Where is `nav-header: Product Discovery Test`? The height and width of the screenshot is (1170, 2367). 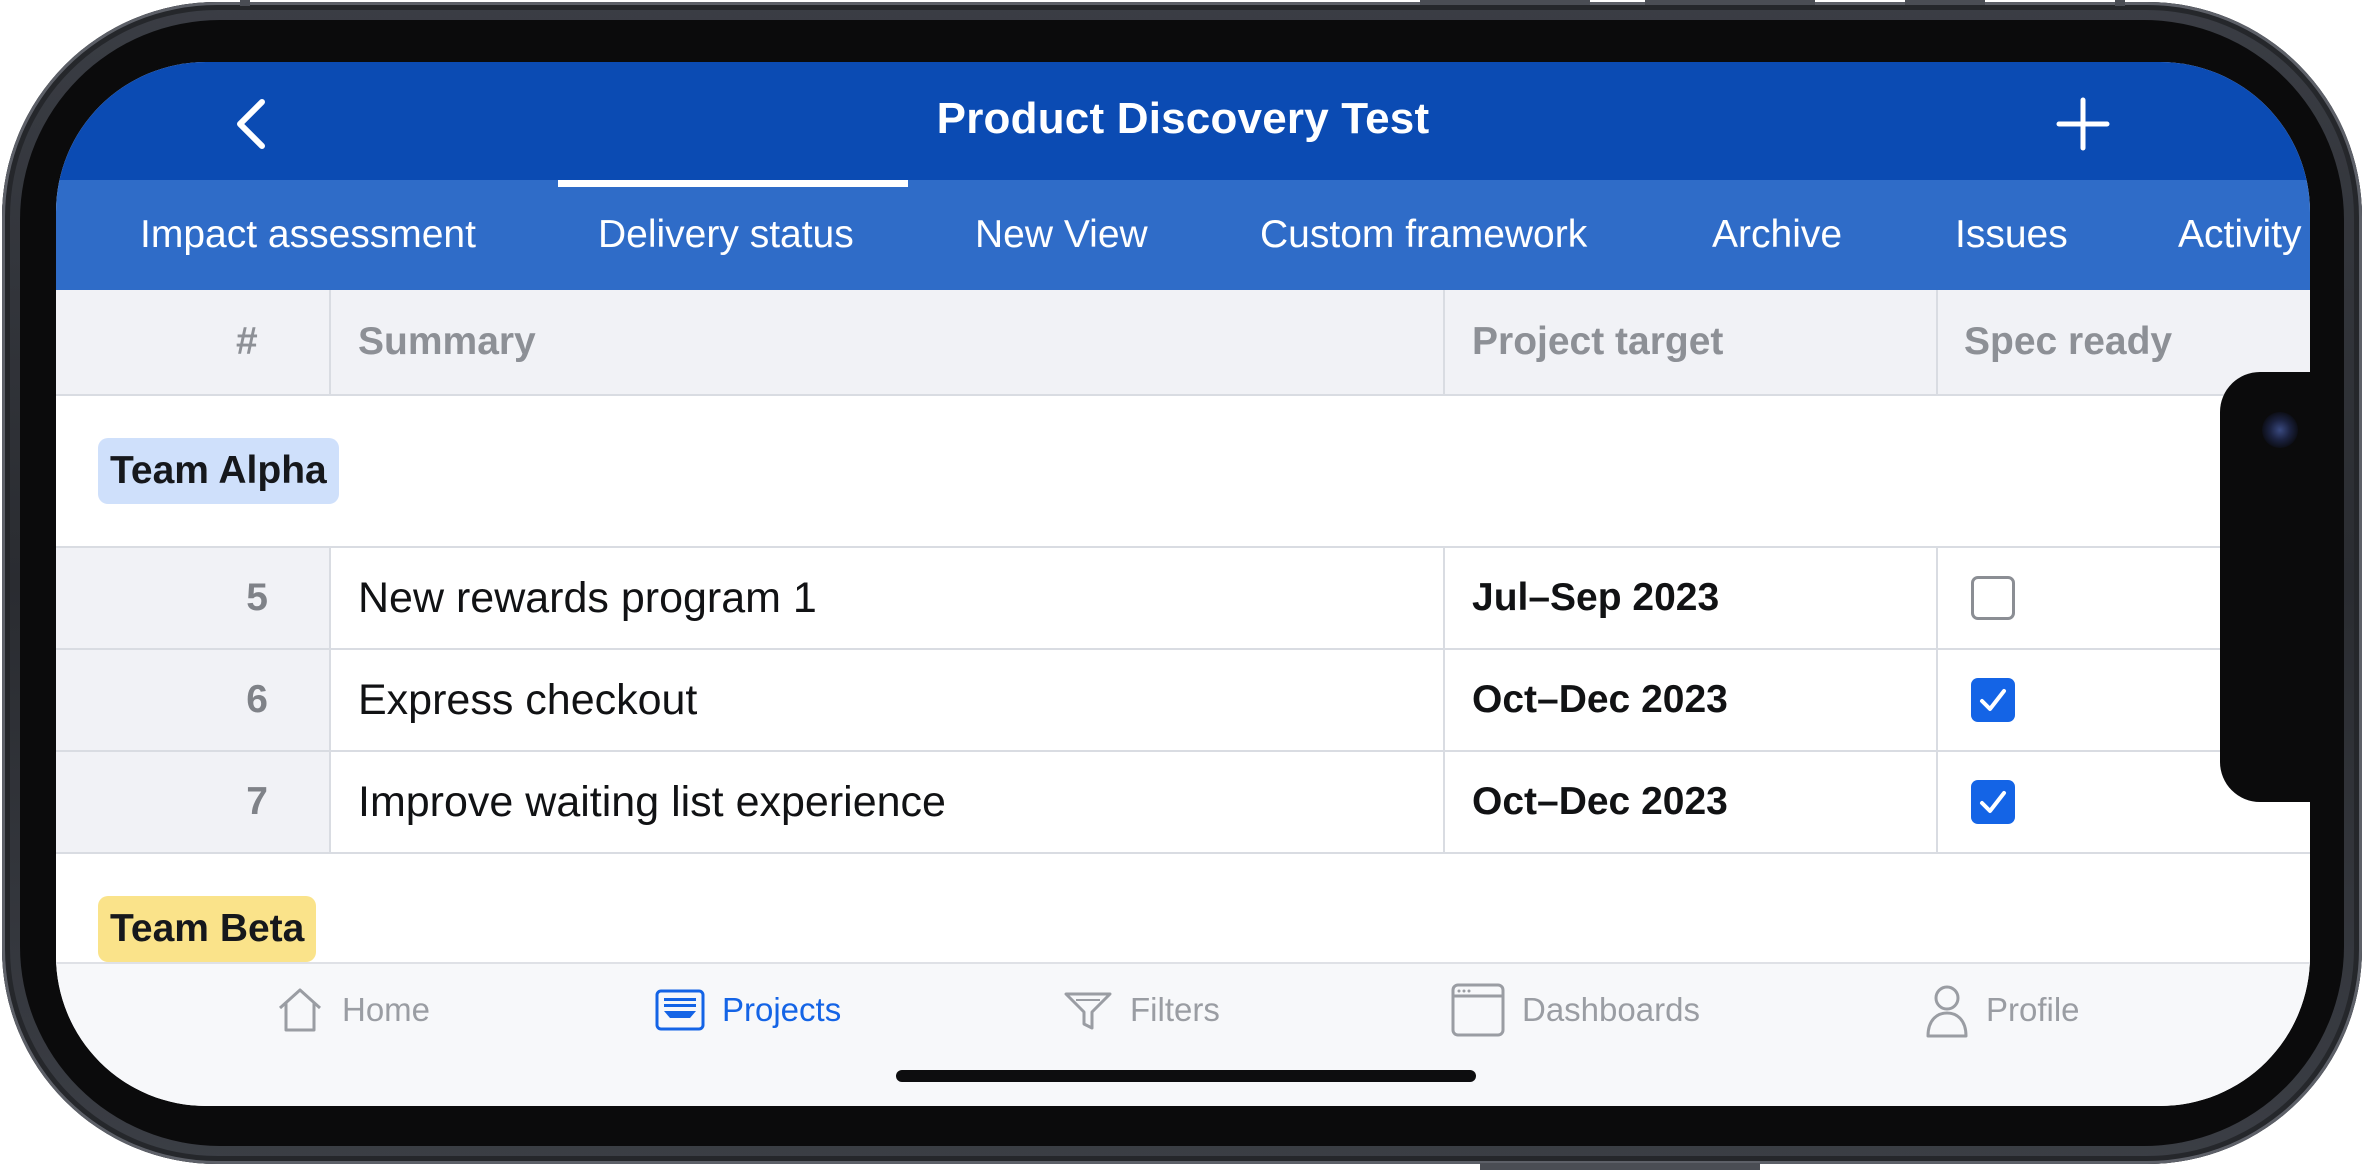
nav-header: Product Discovery Test is located at coordinates (1183, 121).